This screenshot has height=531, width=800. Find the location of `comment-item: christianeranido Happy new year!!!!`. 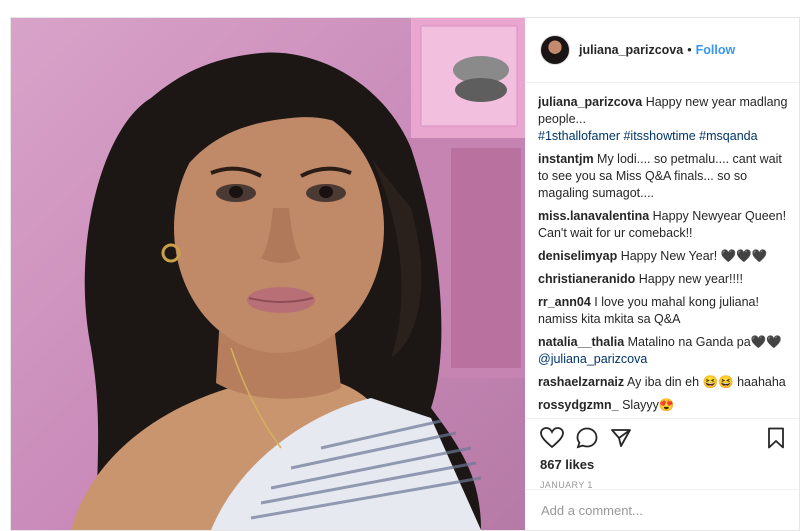

comment-item: christianeranido Happy new year!!!! is located at coordinates (663, 279).